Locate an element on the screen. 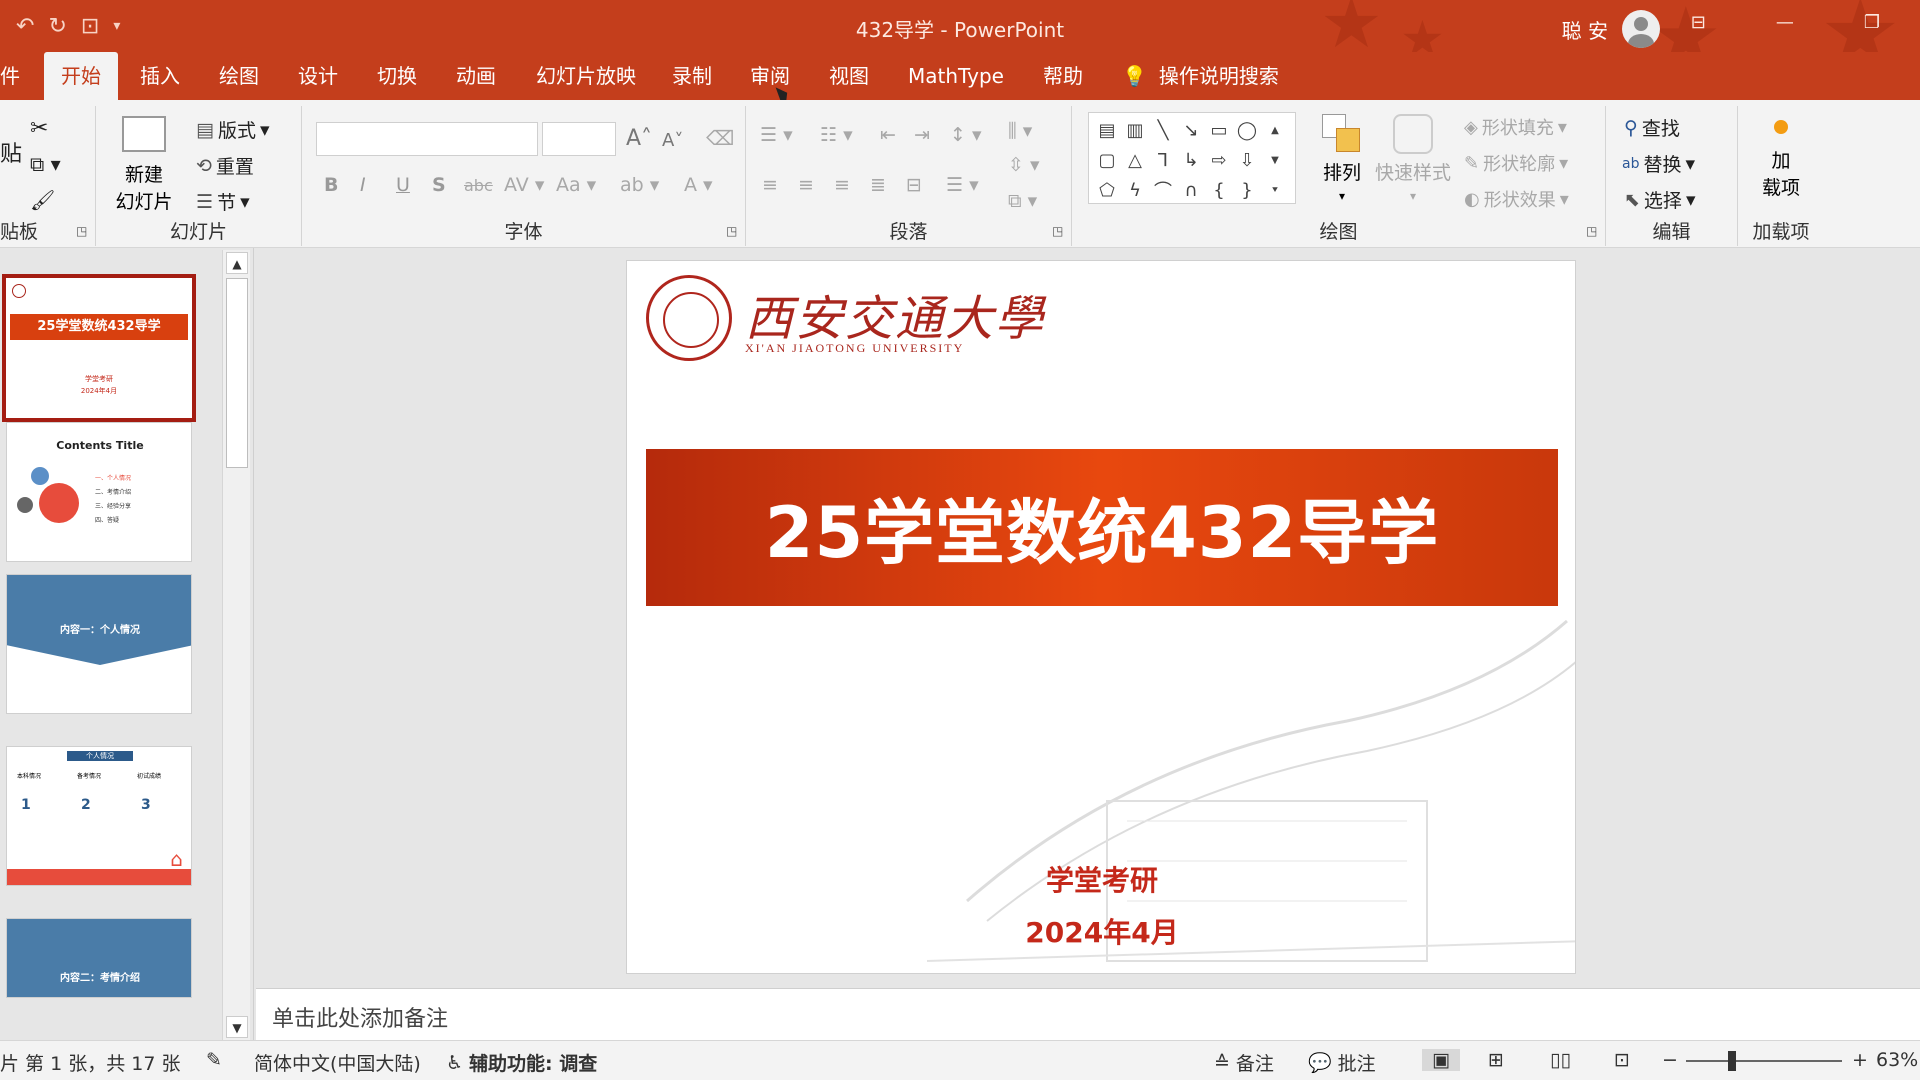 The height and width of the screenshot is (1080, 1920). tab-view: 视图 is located at coordinates (849, 76).